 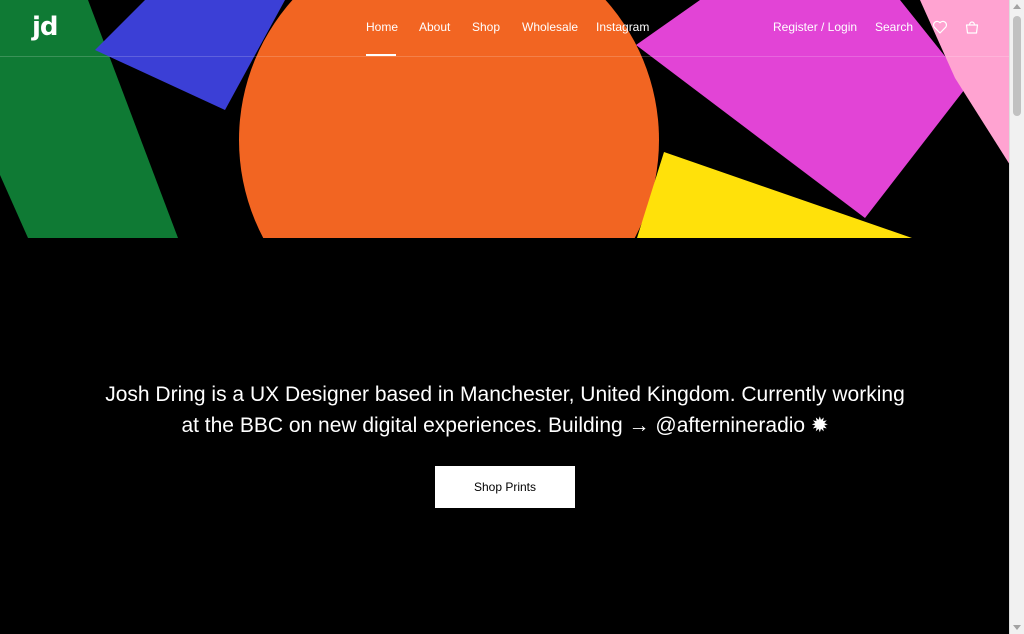 What do you see at coordinates (505, 487) in the screenshot?
I see `shop-prints-button: Shop Prints` at bounding box center [505, 487].